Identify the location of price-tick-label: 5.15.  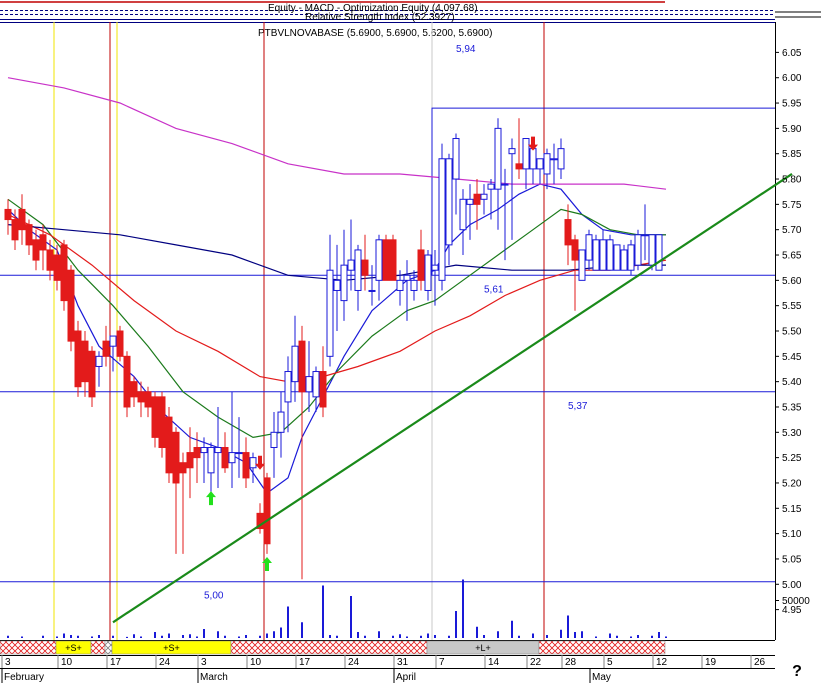
(792, 509).